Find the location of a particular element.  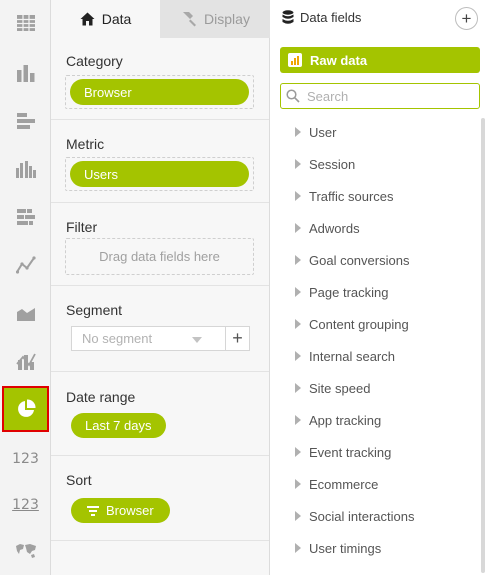

field-group-label: Social interactions is located at coordinates (362, 516).